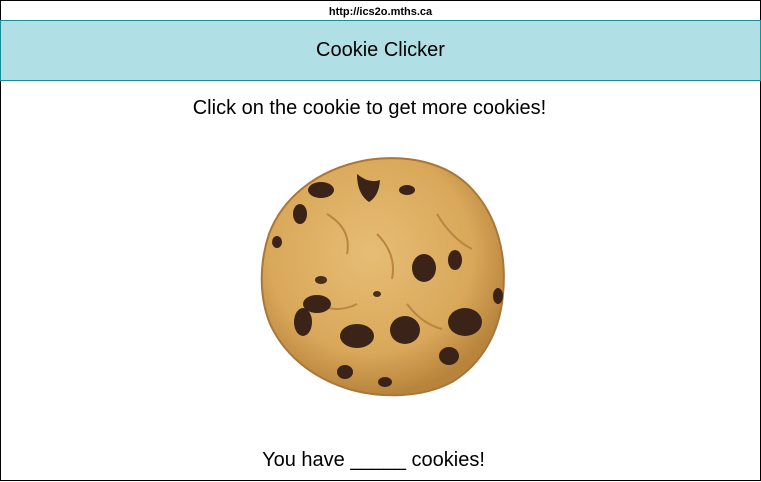 This screenshot has height=482, width=761. What do you see at coordinates (369, 108) in the screenshot?
I see `instruction-text: Click on the cookie to get more cookies!` at bounding box center [369, 108].